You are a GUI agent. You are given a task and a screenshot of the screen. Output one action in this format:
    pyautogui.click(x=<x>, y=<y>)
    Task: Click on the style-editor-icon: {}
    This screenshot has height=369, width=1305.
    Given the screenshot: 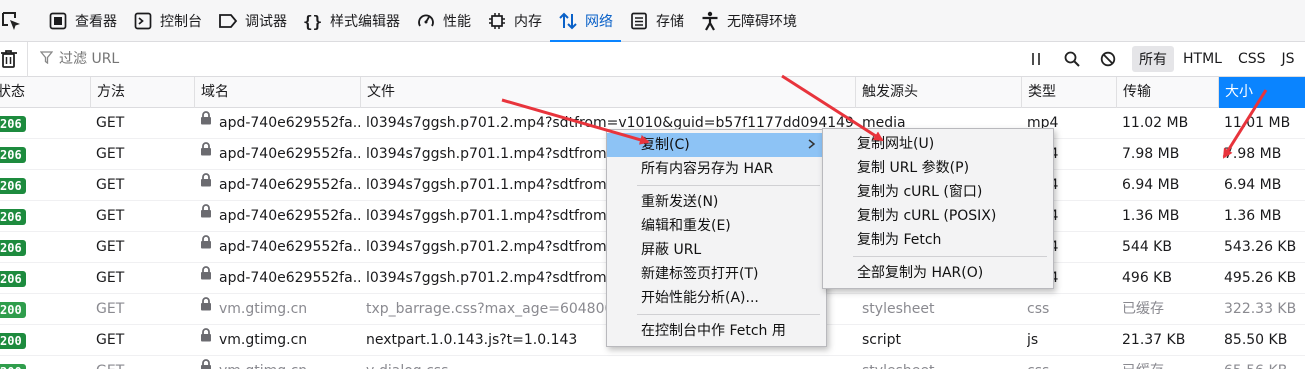 What is the action you would take?
    pyautogui.click(x=313, y=21)
    